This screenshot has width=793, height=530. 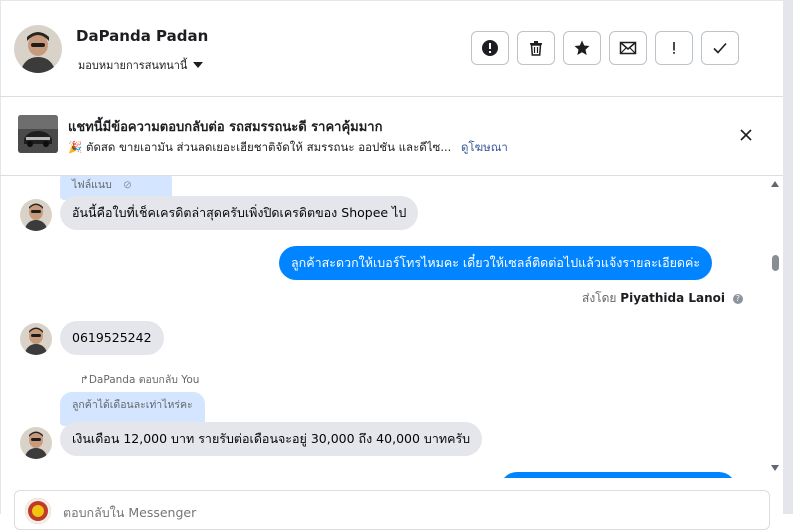 What do you see at coordinates (673, 298) in the screenshot?
I see `sender-name: Piyathida Lanoi` at bounding box center [673, 298].